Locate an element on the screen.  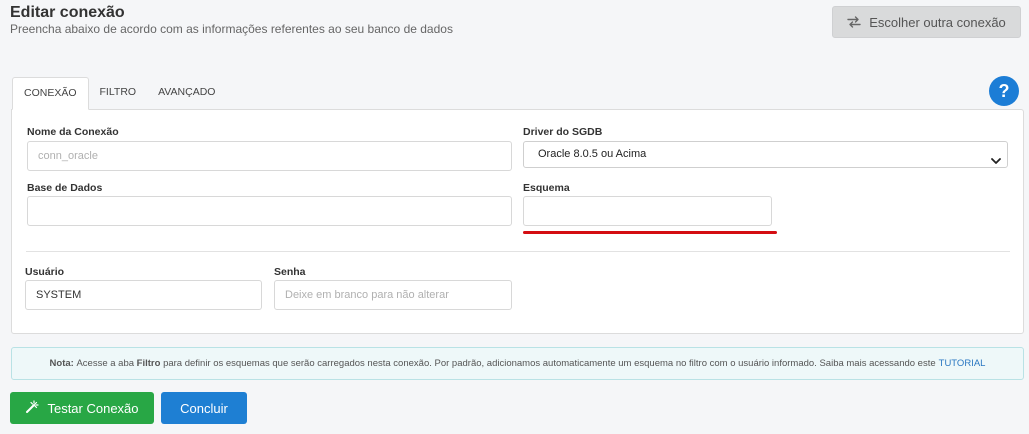
schema-input is located at coordinates (647, 211).